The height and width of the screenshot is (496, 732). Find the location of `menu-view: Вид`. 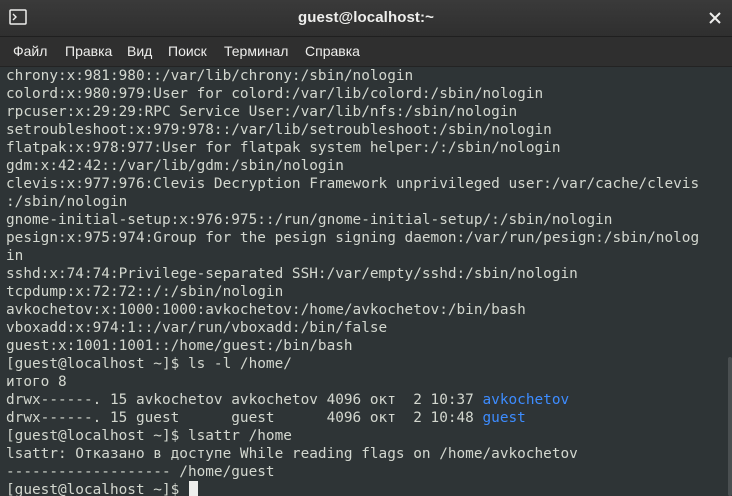

menu-view: Вид is located at coordinates (139, 51).